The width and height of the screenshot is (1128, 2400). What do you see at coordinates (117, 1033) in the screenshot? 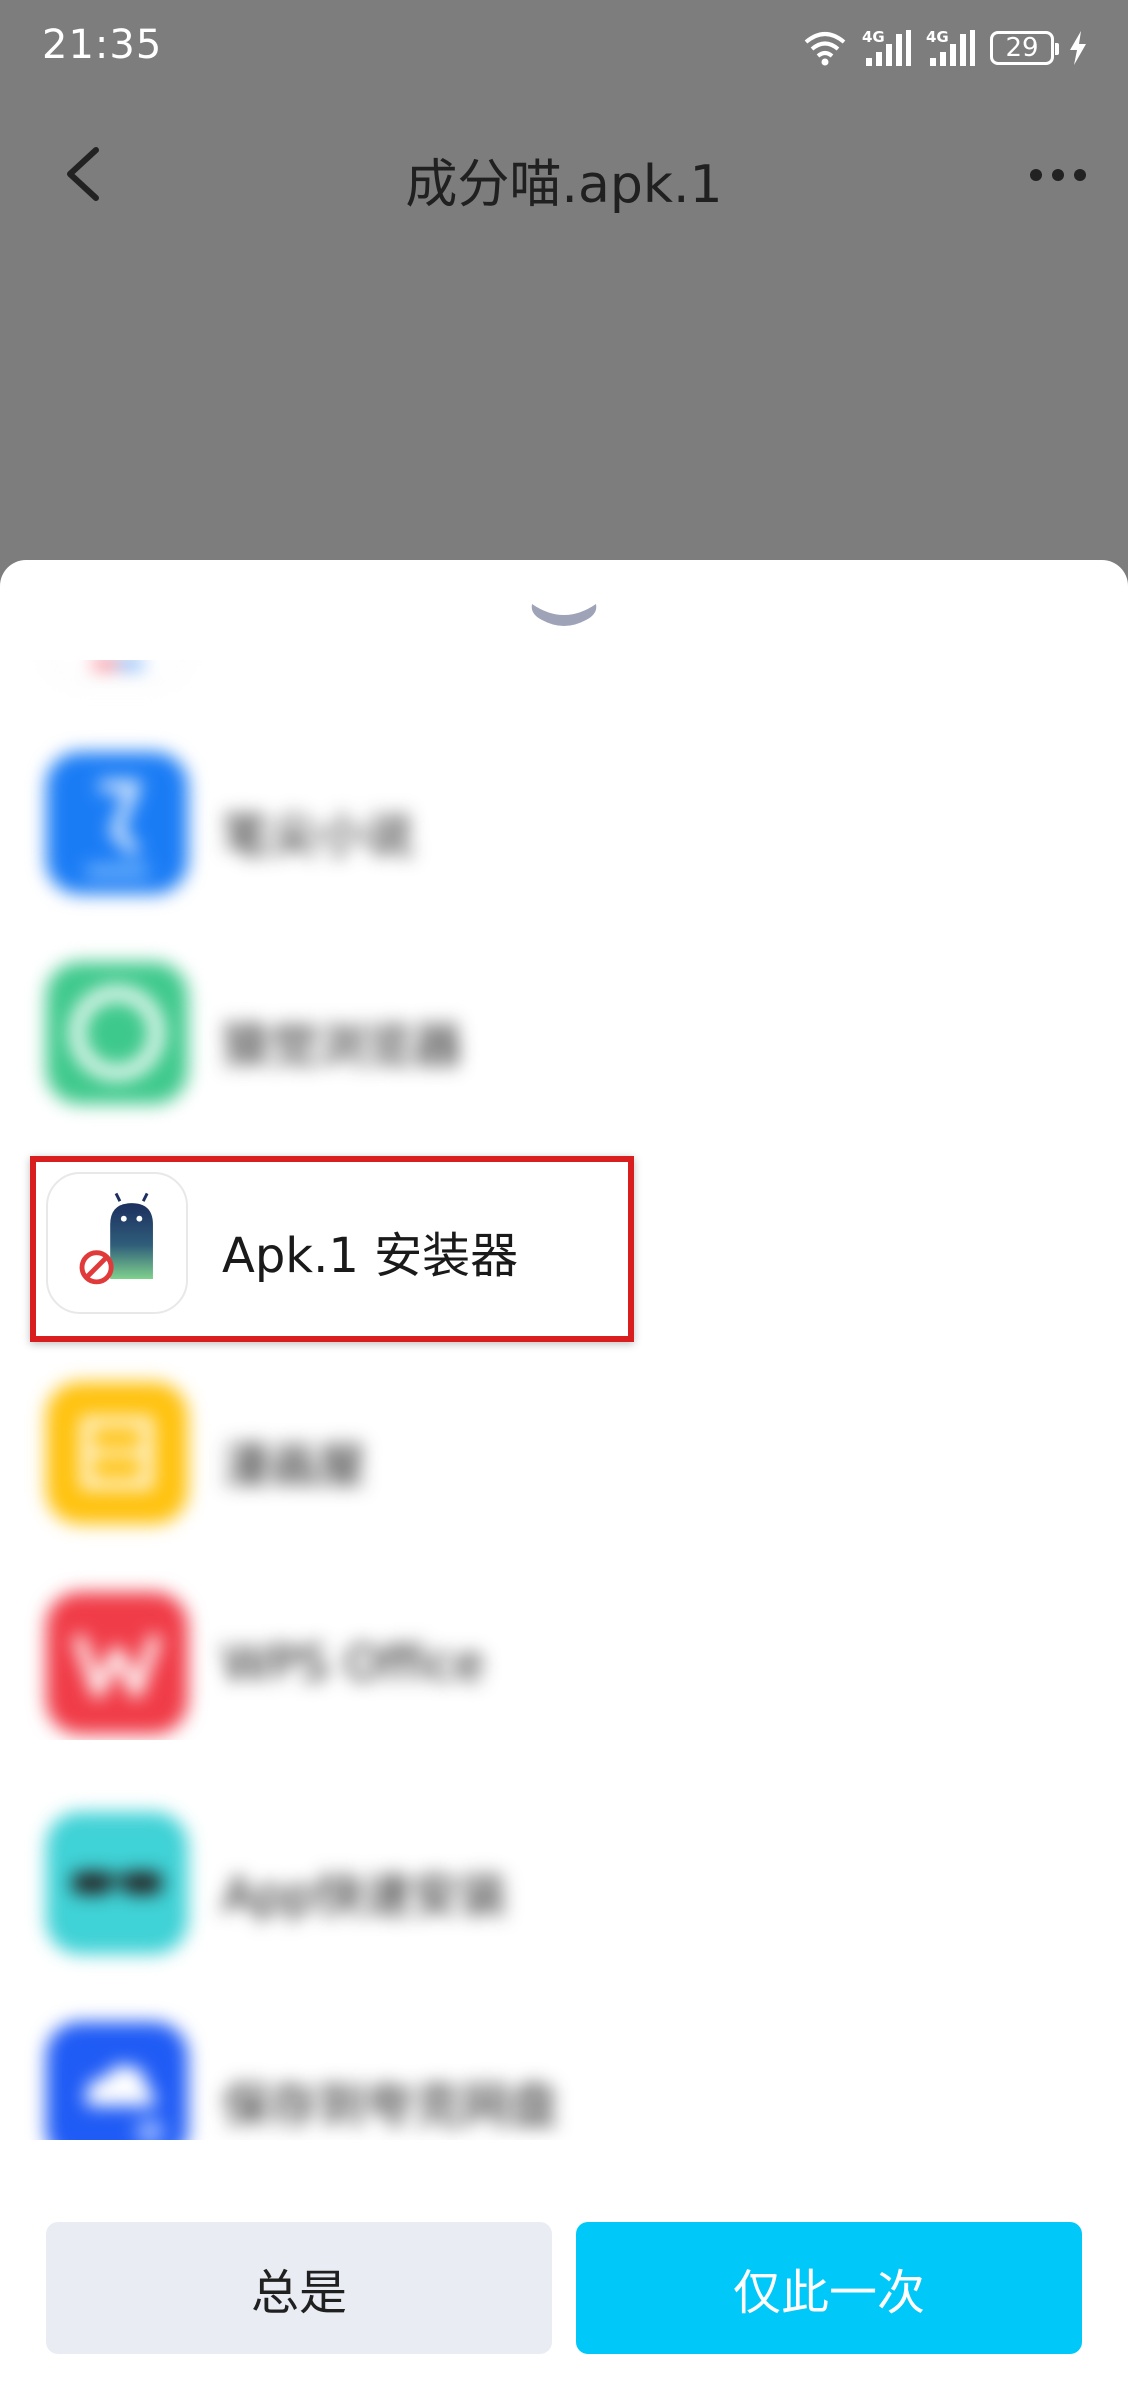
I see `browser-app-icon` at bounding box center [117, 1033].